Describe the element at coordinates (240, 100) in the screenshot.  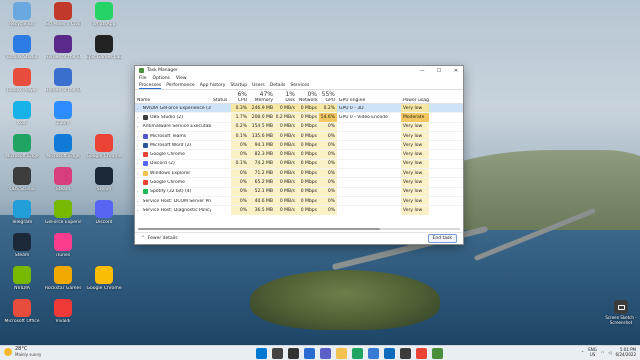
I see `column-cpu: CPU` at that location.